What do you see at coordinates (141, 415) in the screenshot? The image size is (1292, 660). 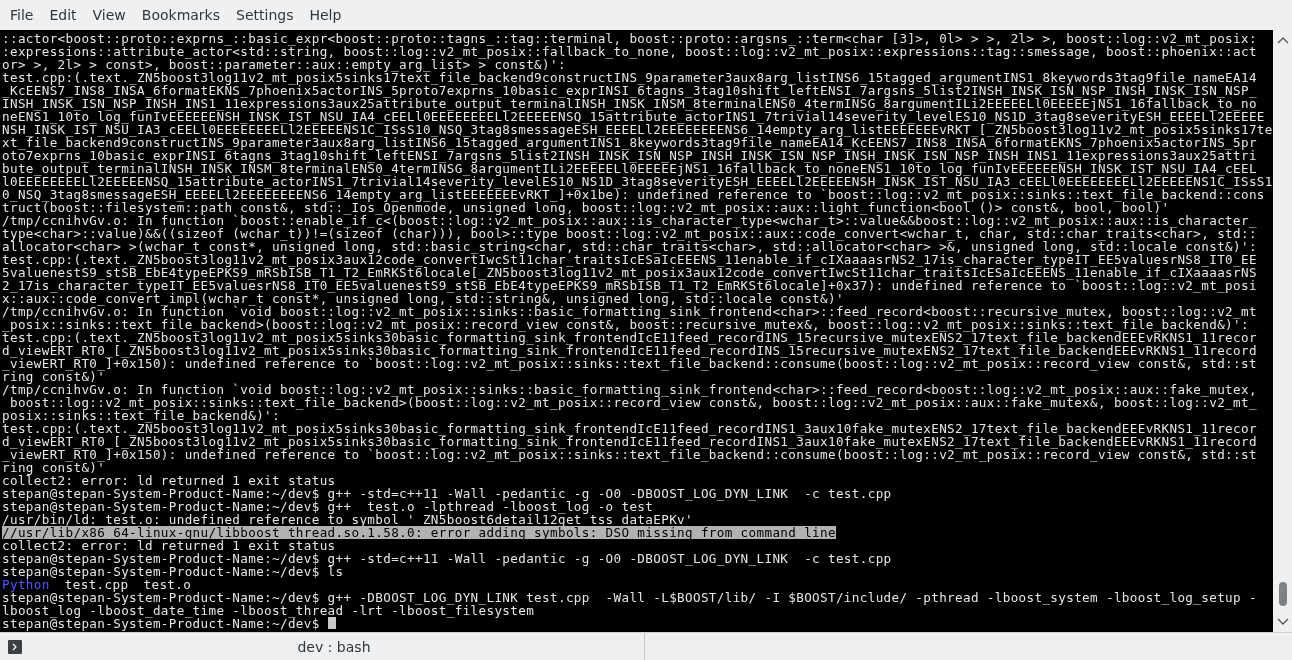 I see `terminal-line: posix::sinks::text_file_backend&)':` at bounding box center [141, 415].